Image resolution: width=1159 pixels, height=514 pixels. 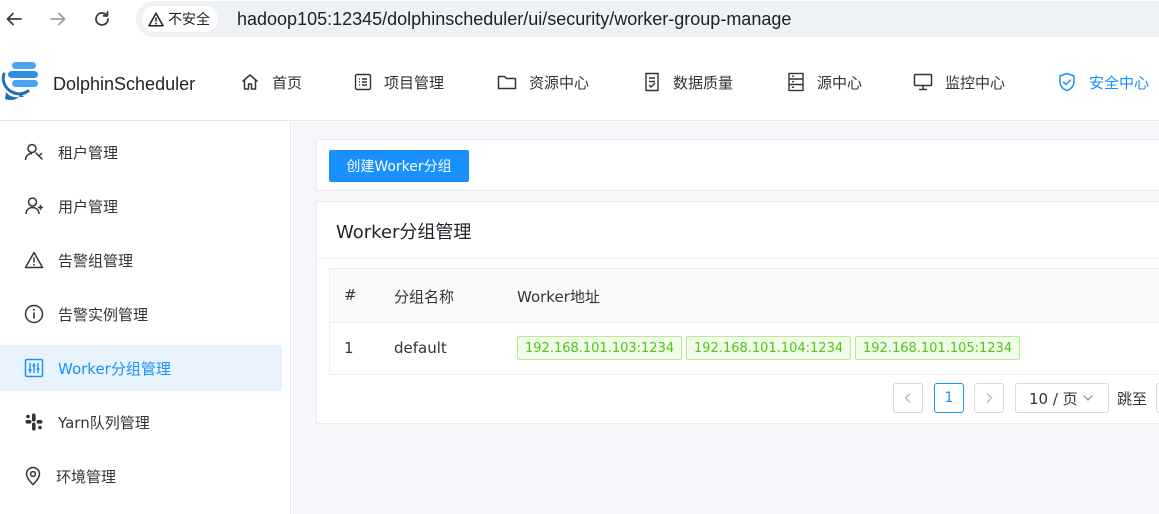 I want to click on sidebar-item-label: 告警实例管理, so click(x=103, y=314).